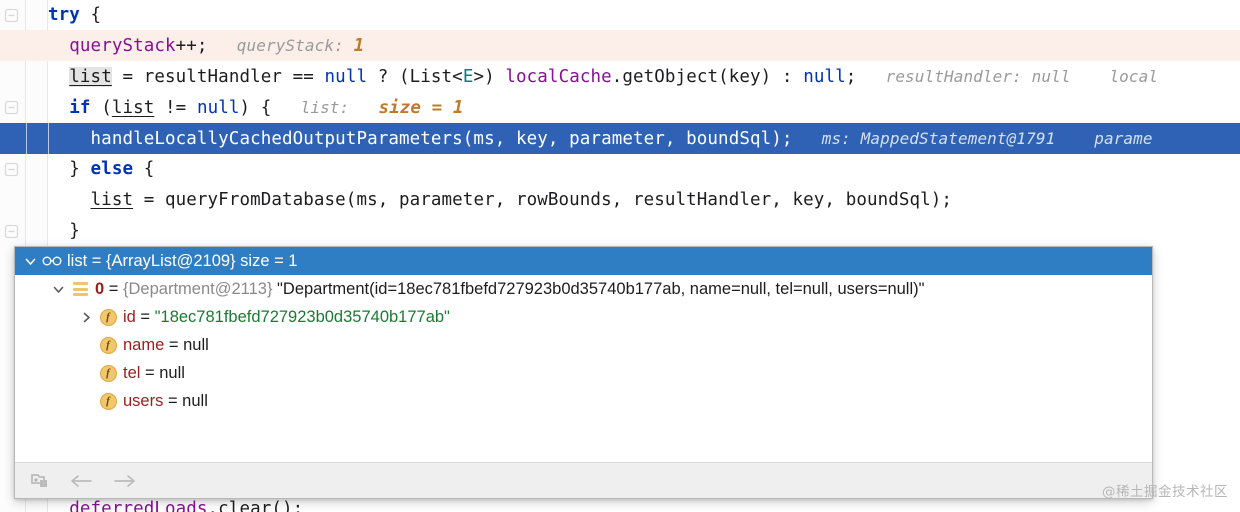  I want to click on tree-token: size = 1, so click(266, 260).